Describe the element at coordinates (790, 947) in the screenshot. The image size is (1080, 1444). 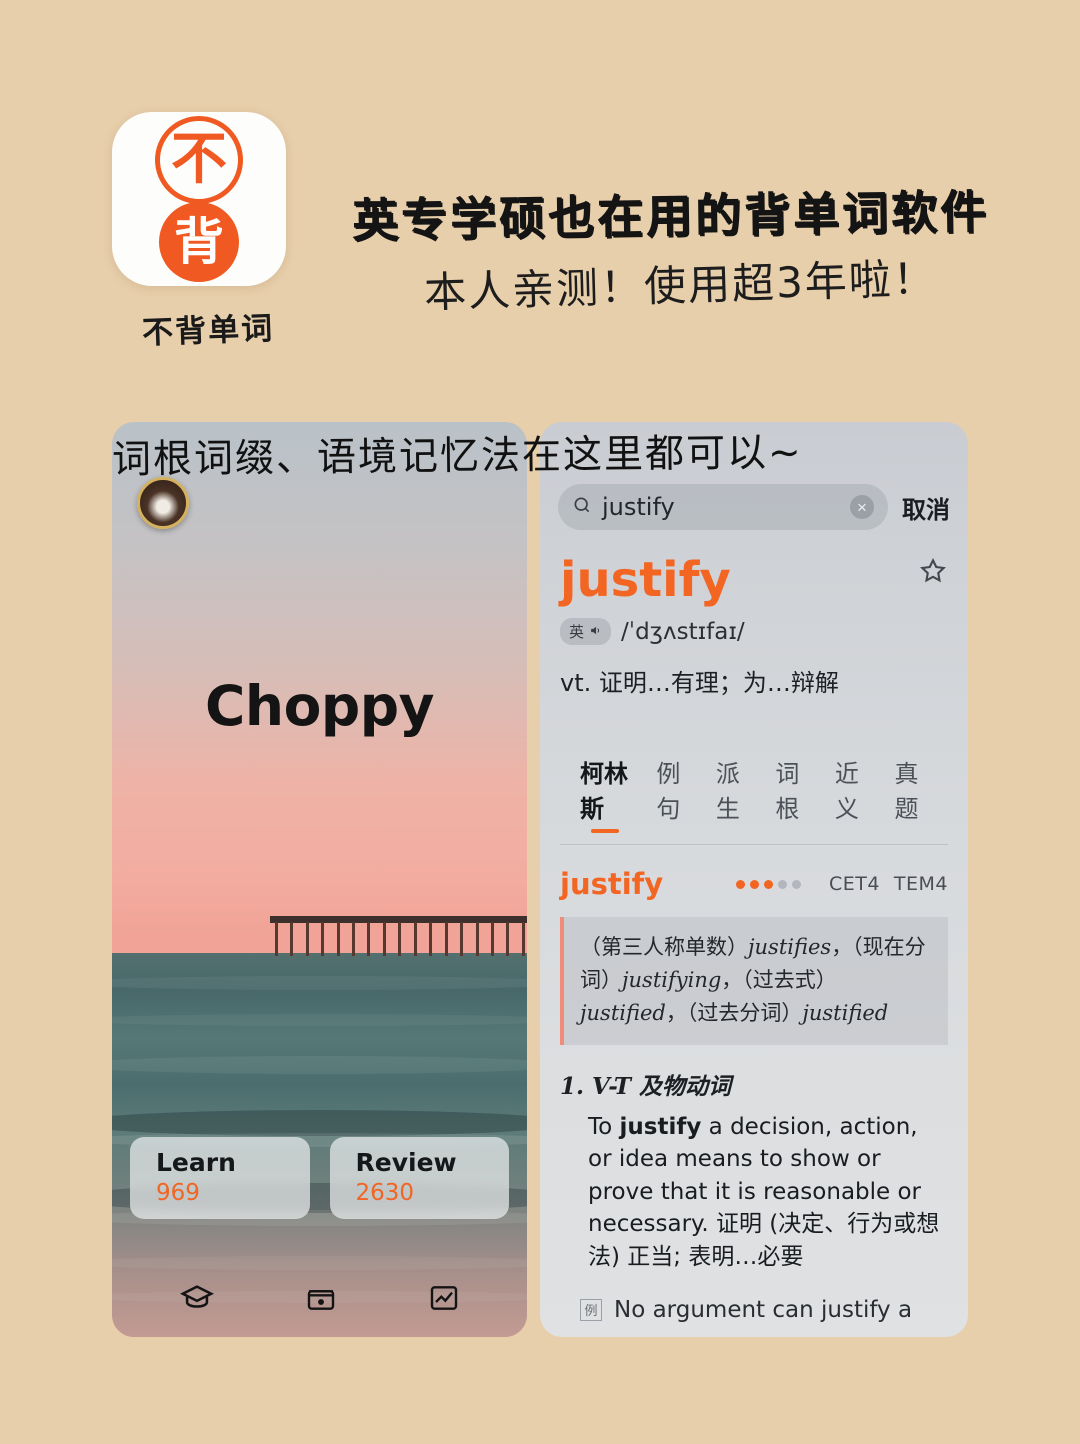
I see `form-third-person: justifies` at that location.